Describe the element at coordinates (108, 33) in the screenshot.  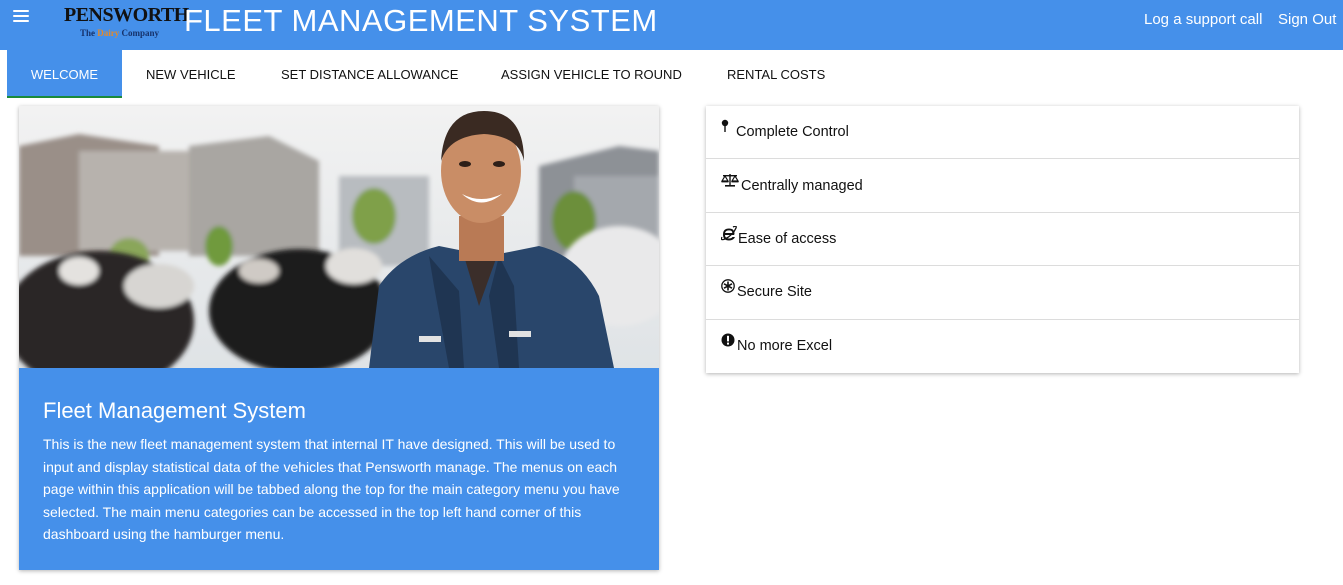
I see `logo-tagline-dairy: Dairy` at that location.